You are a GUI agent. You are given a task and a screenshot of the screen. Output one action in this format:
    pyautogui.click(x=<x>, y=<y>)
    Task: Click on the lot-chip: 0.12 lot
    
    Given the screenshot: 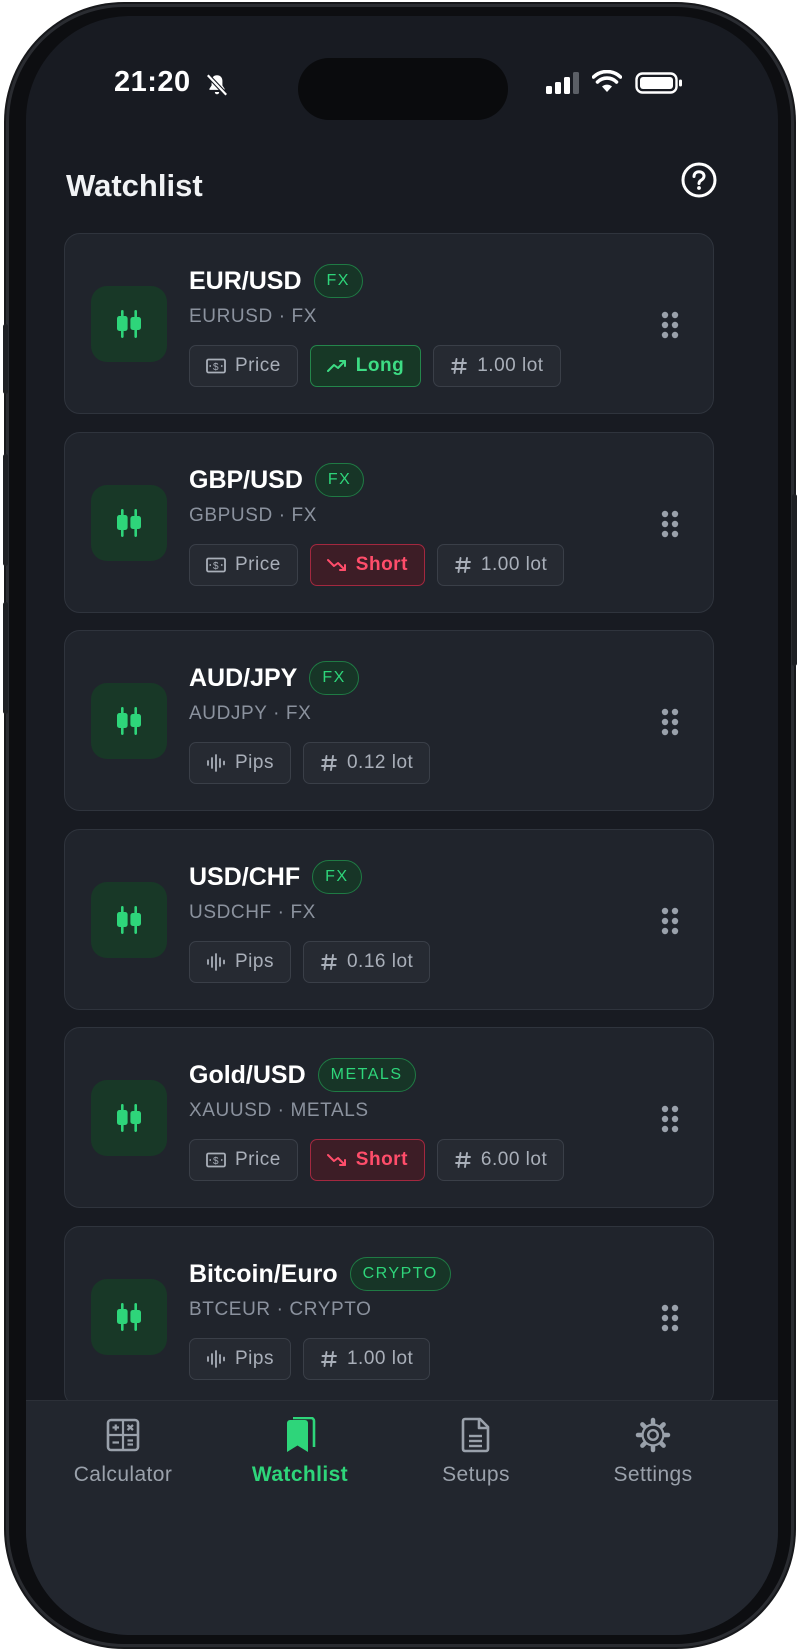 What is the action you would take?
    pyautogui.click(x=366, y=763)
    